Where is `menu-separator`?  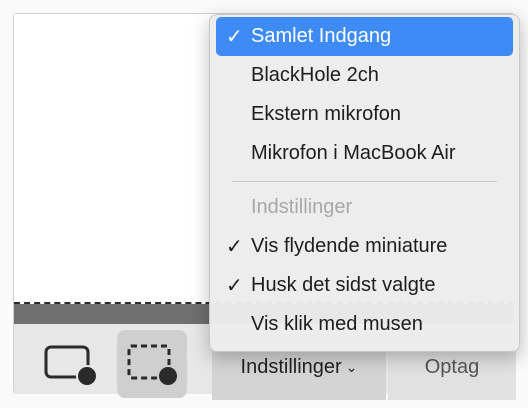 menu-separator is located at coordinates (364, 181).